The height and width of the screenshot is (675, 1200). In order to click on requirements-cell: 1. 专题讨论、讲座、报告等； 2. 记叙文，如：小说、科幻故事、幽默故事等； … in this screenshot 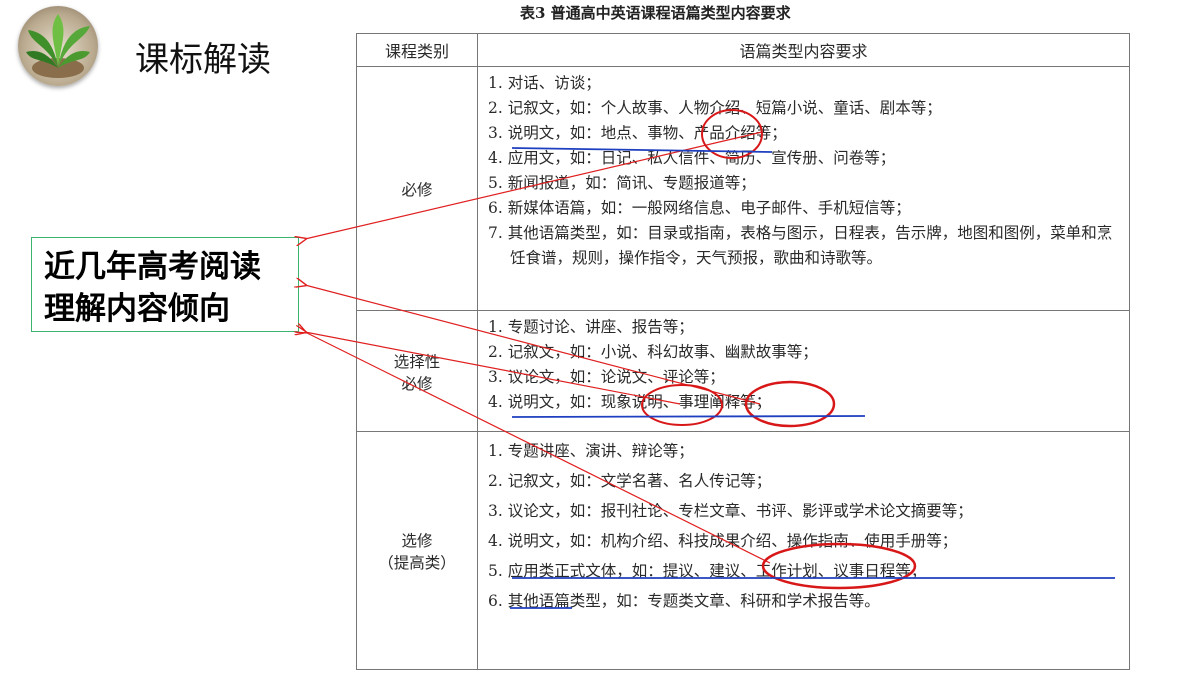, I will do `click(803, 371)`.